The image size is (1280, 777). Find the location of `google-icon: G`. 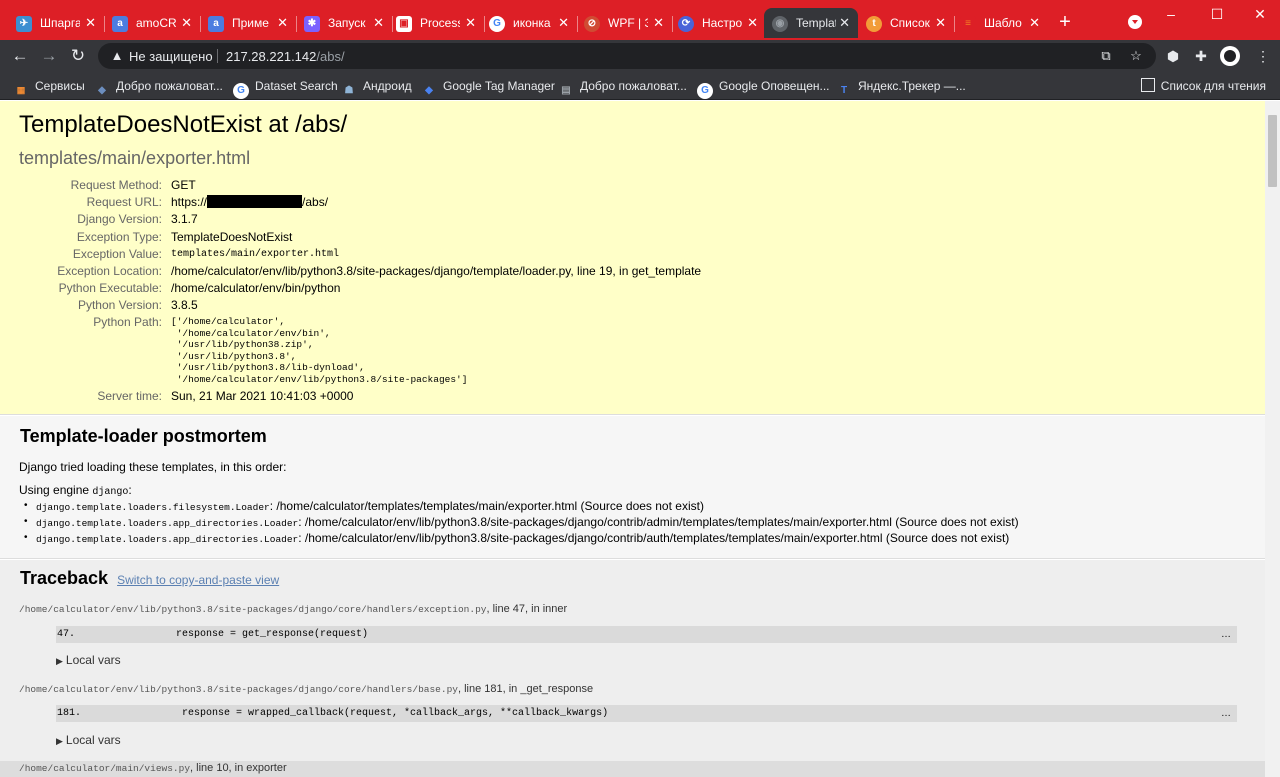

google-icon: G is located at coordinates (705, 91).